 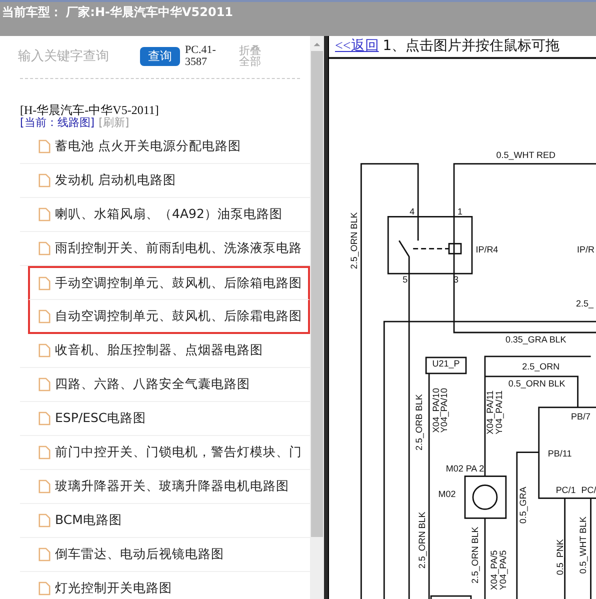 What do you see at coordinates (165, 555) in the screenshot?
I see `diagram-list-item: 倒车雷达、电动后视镜电路图` at bounding box center [165, 555].